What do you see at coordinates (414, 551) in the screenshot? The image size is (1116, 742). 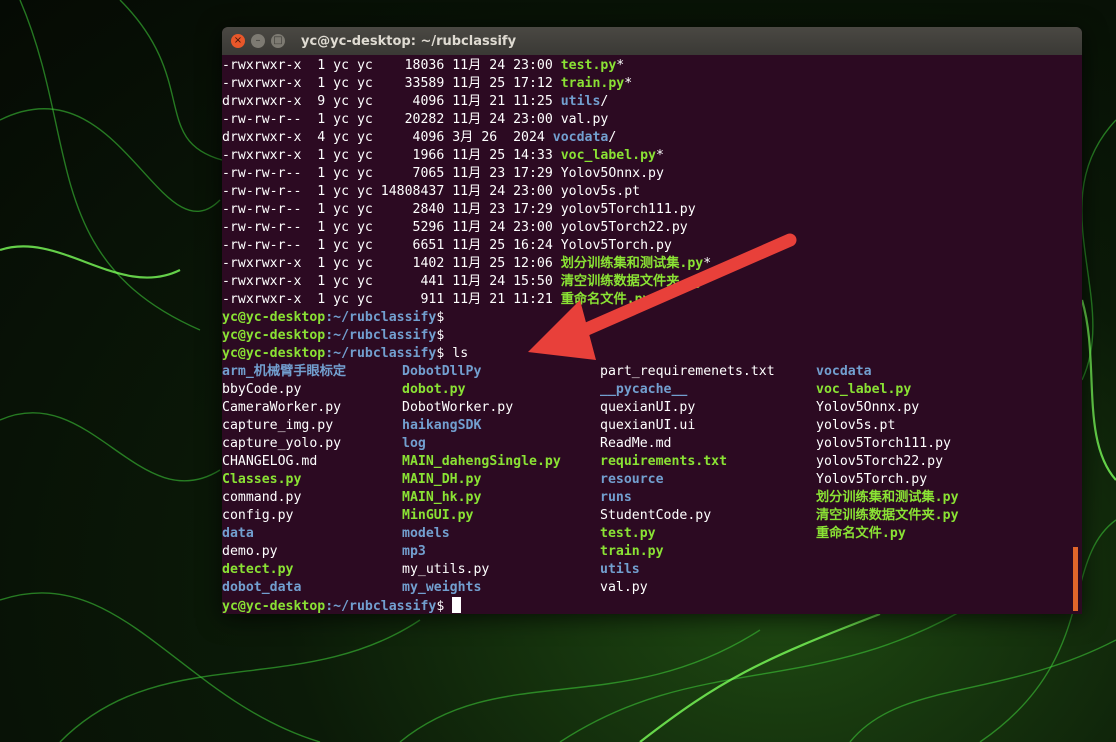 I see `ls-entry: mp3` at bounding box center [414, 551].